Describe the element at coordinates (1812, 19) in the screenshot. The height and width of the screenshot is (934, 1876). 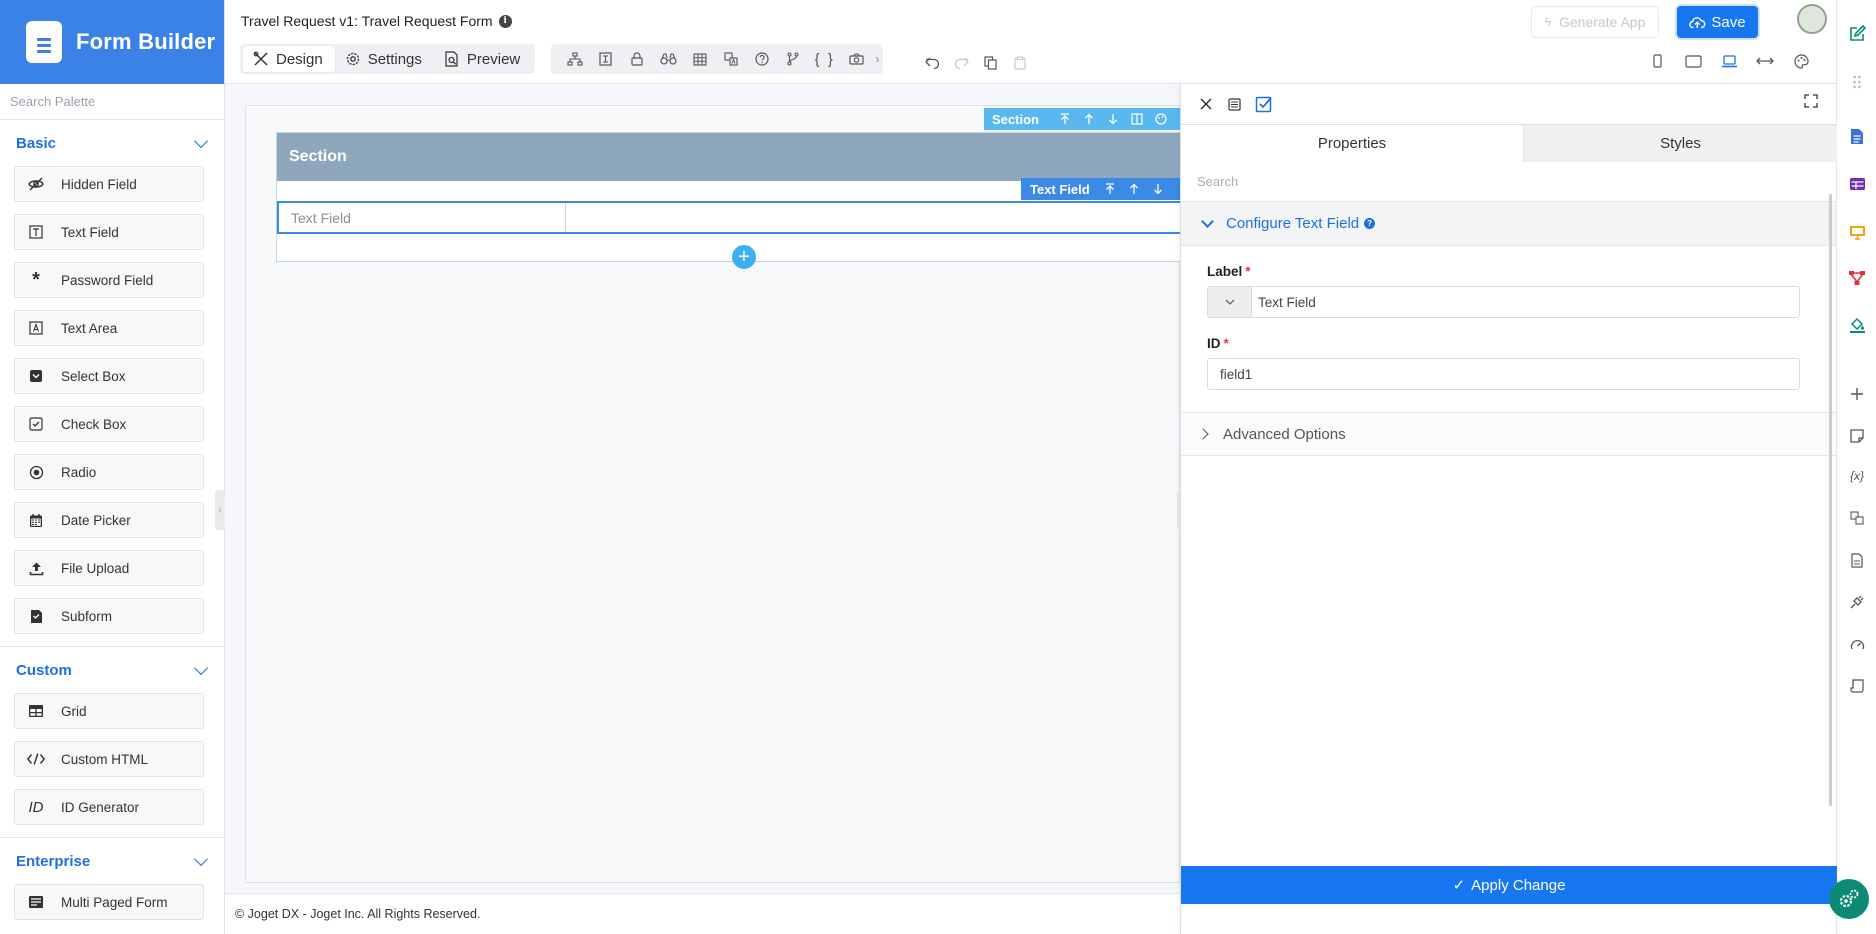
I see `user-avatar` at that location.